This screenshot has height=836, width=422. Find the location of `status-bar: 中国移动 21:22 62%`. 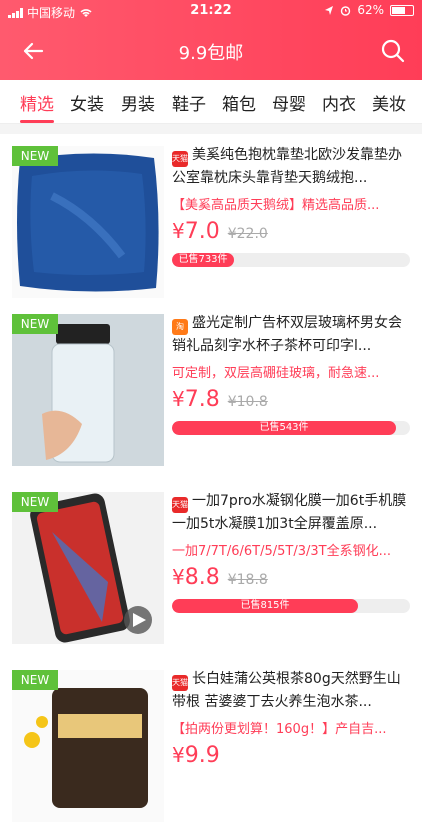

status-bar: 中国移动 21:22 62% is located at coordinates (211, 11).